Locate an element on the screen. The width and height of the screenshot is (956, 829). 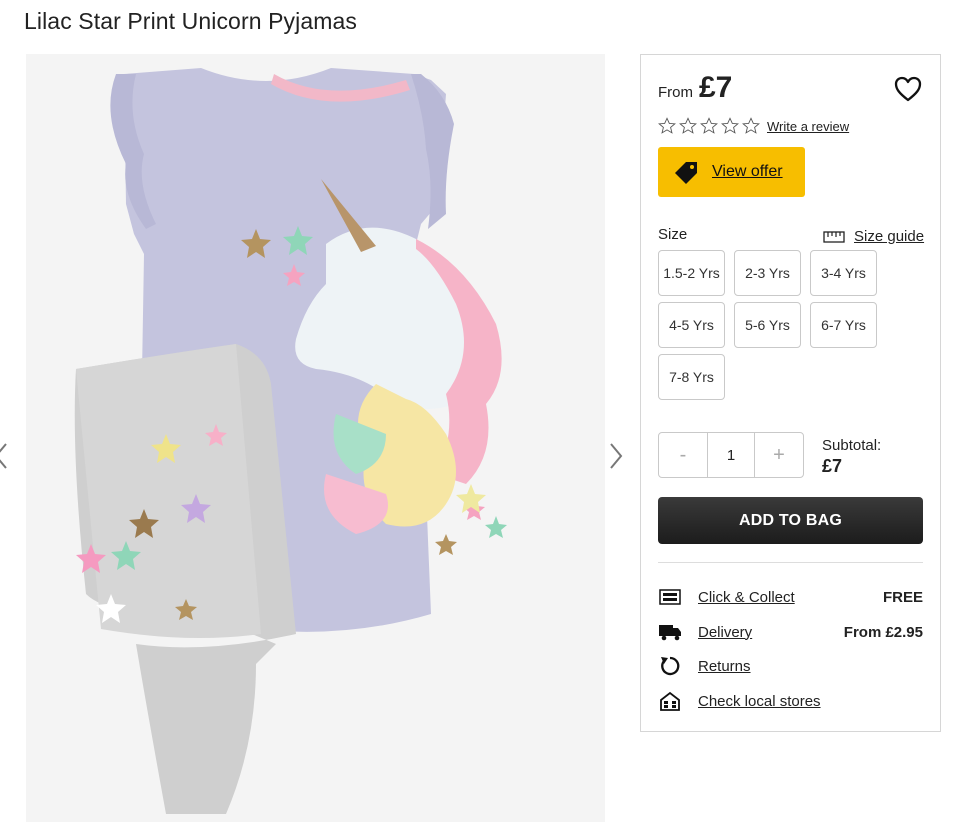
wishlist-heart-button is located at coordinates (908, 89).